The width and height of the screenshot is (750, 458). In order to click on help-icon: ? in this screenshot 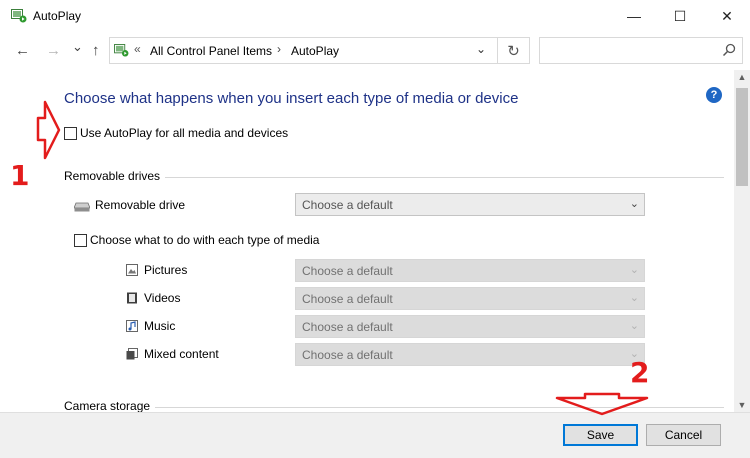, I will do `click(714, 95)`.